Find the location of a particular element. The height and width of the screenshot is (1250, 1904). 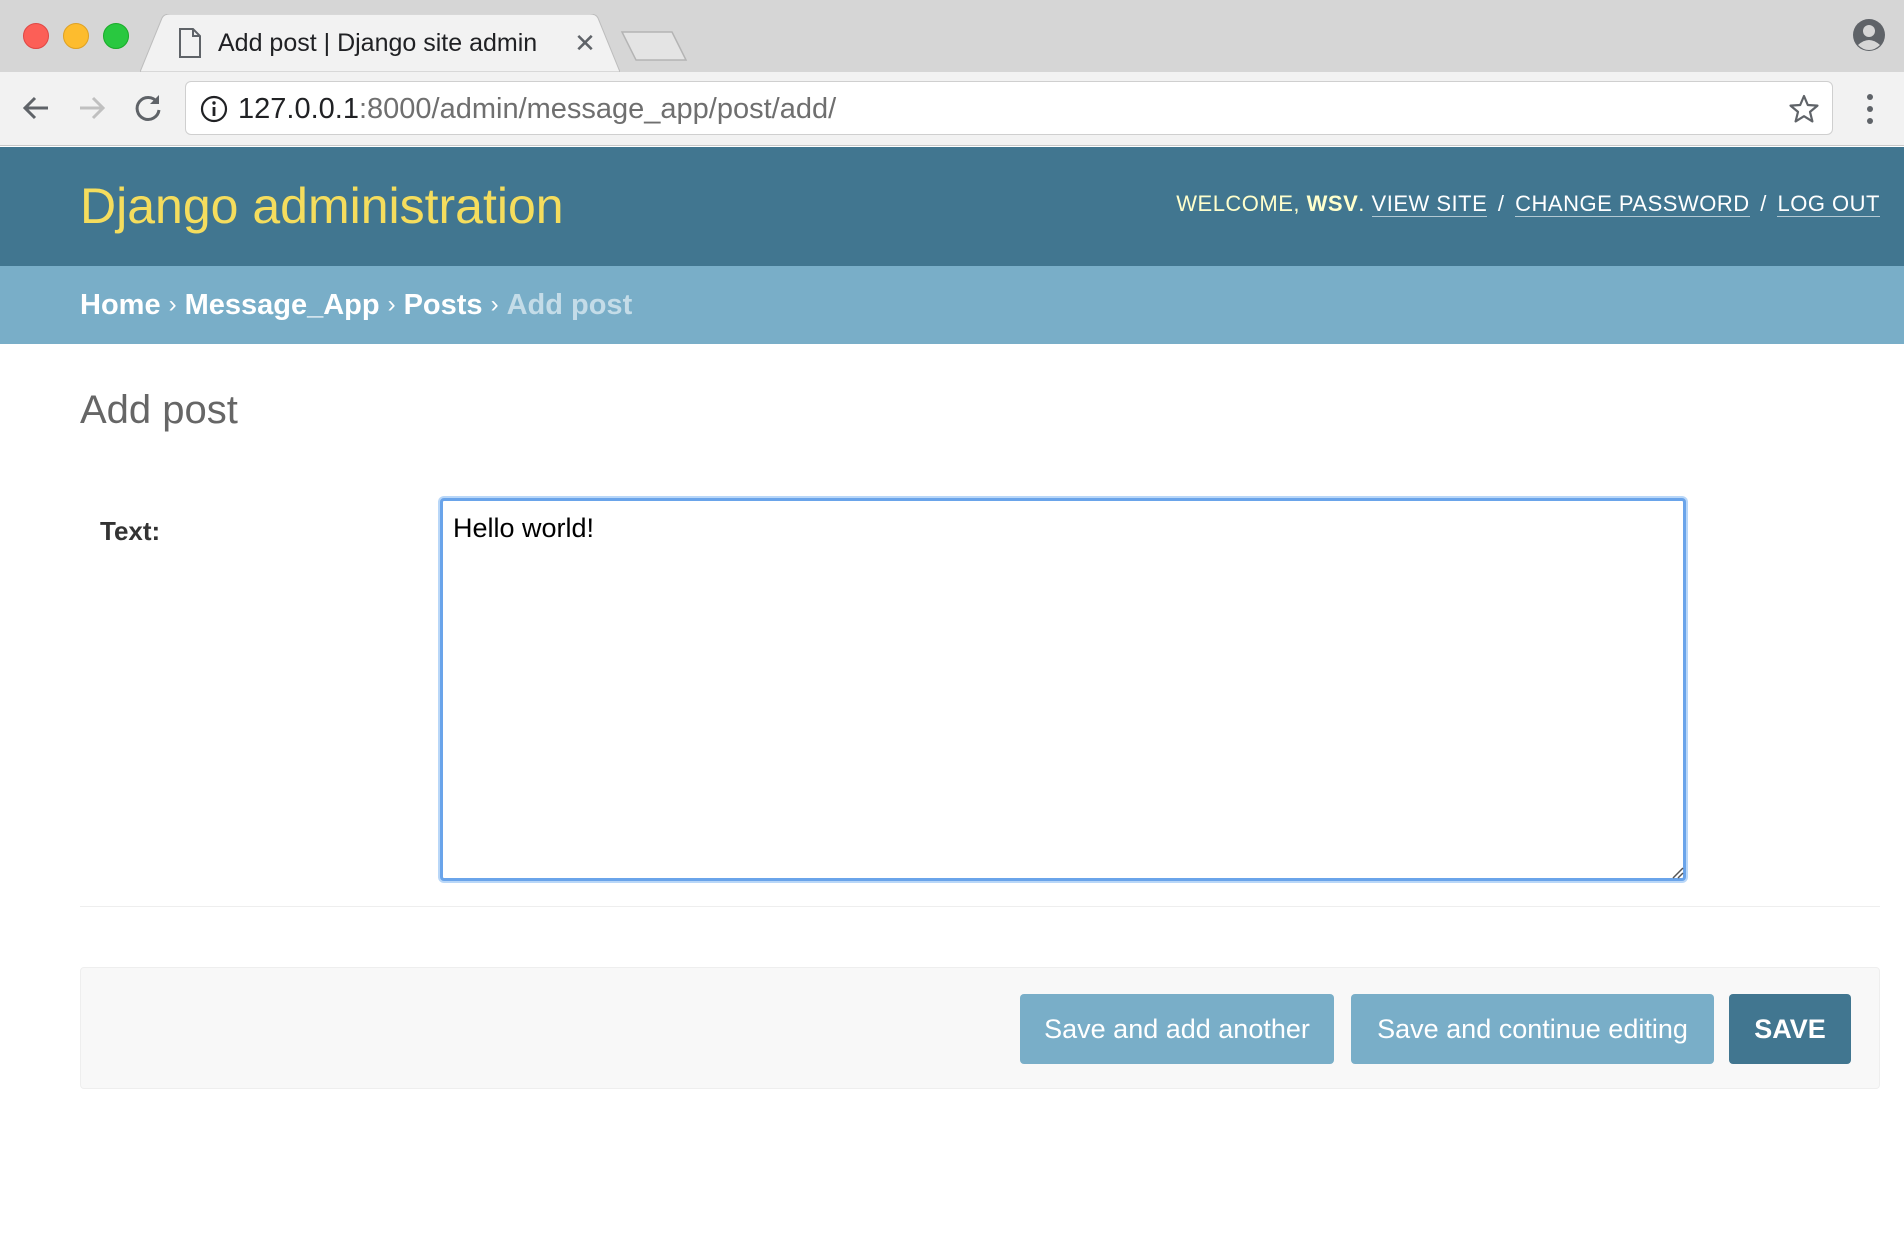

breadcrumb-model: Posts is located at coordinates (443, 305).